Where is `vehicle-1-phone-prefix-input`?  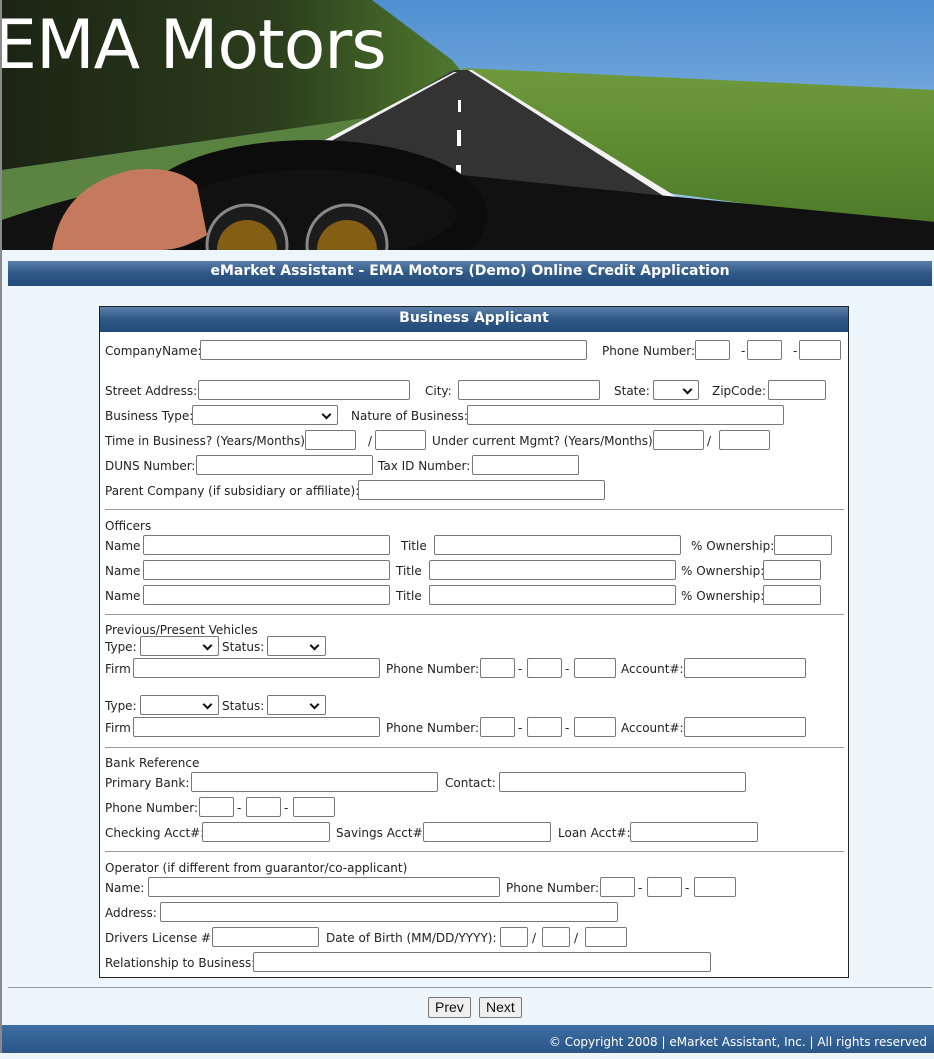
vehicle-1-phone-prefix-input is located at coordinates (544, 668).